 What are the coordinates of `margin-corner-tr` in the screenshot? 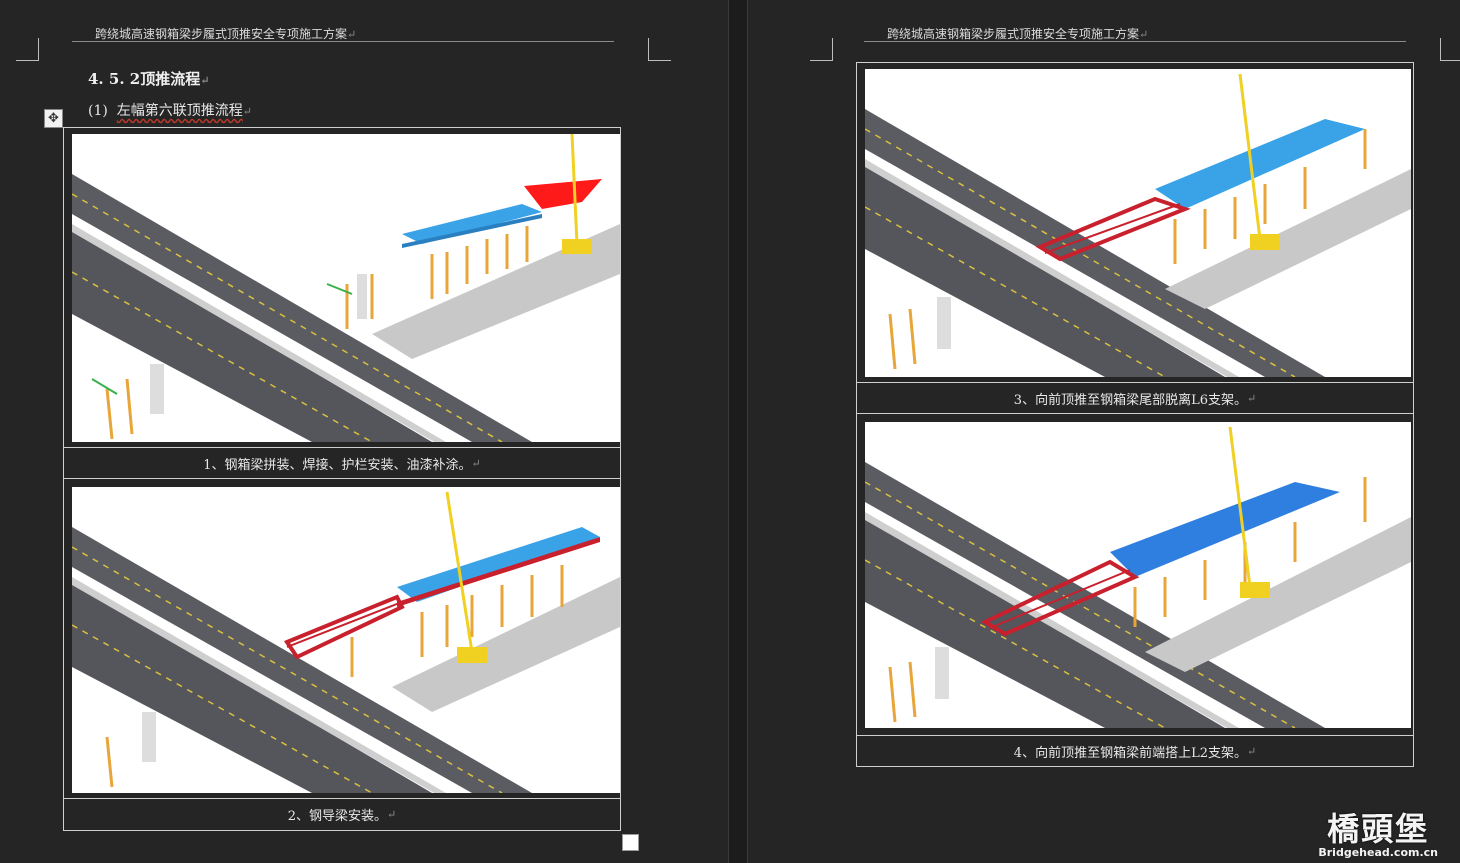 It's located at (659, 49).